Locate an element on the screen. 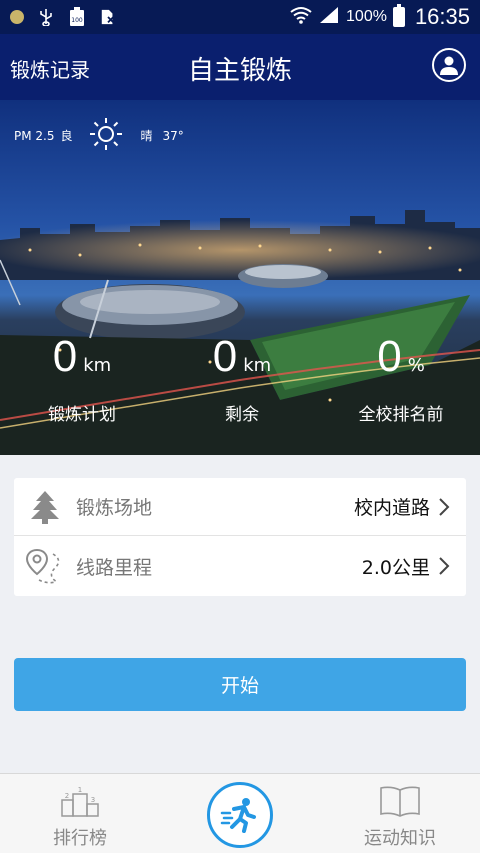 This screenshot has width=480, height=853. tab-sports-knowledge: 运动知识 is located at coordinates (400, 813).